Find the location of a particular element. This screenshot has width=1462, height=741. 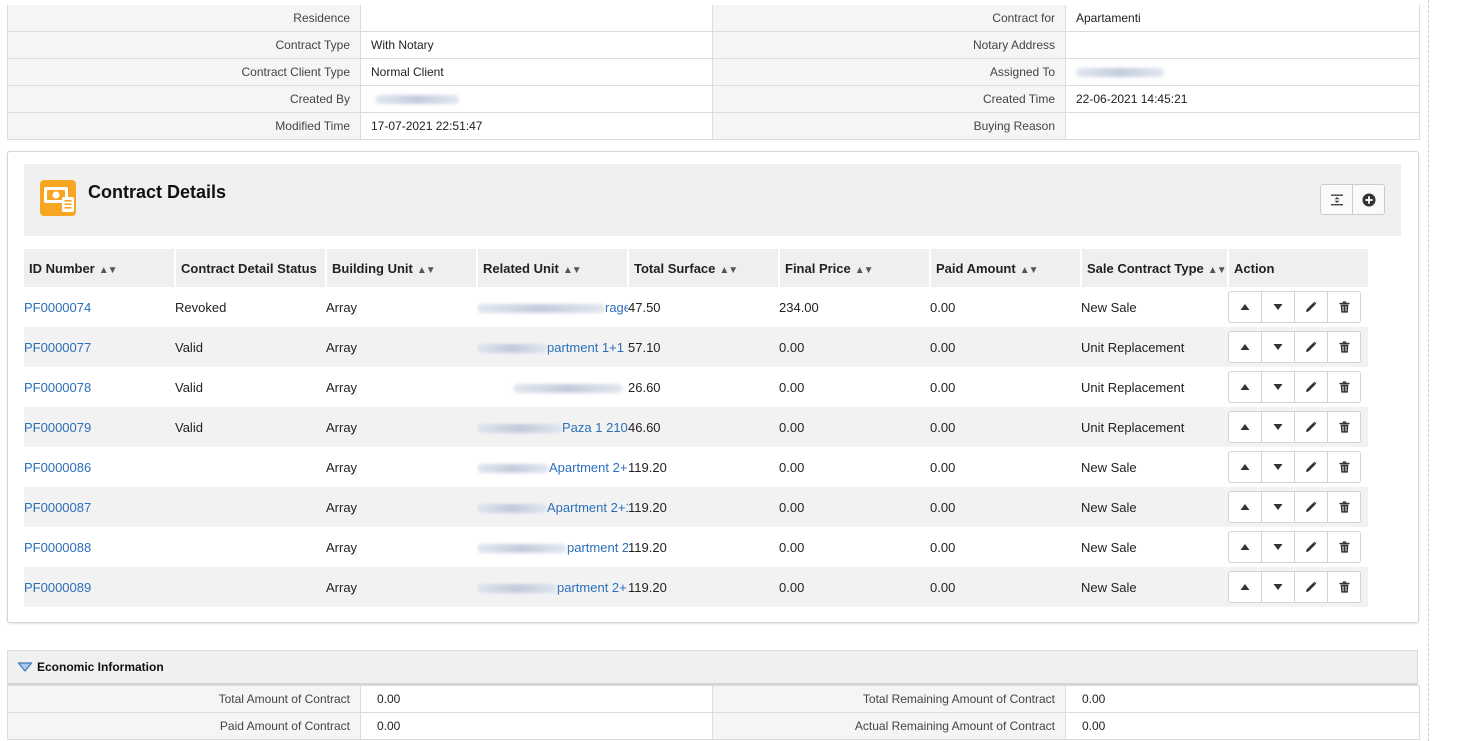

redacted-assignee is located at coordinates (1120, 72).